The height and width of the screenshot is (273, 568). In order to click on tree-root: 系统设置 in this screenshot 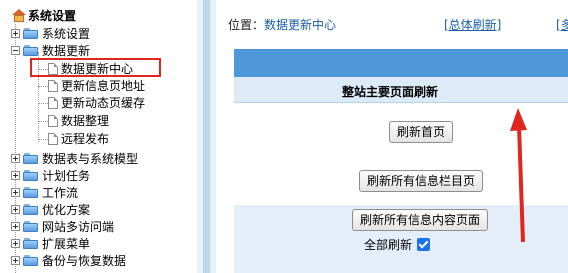, I will do `click(44, 15)`.